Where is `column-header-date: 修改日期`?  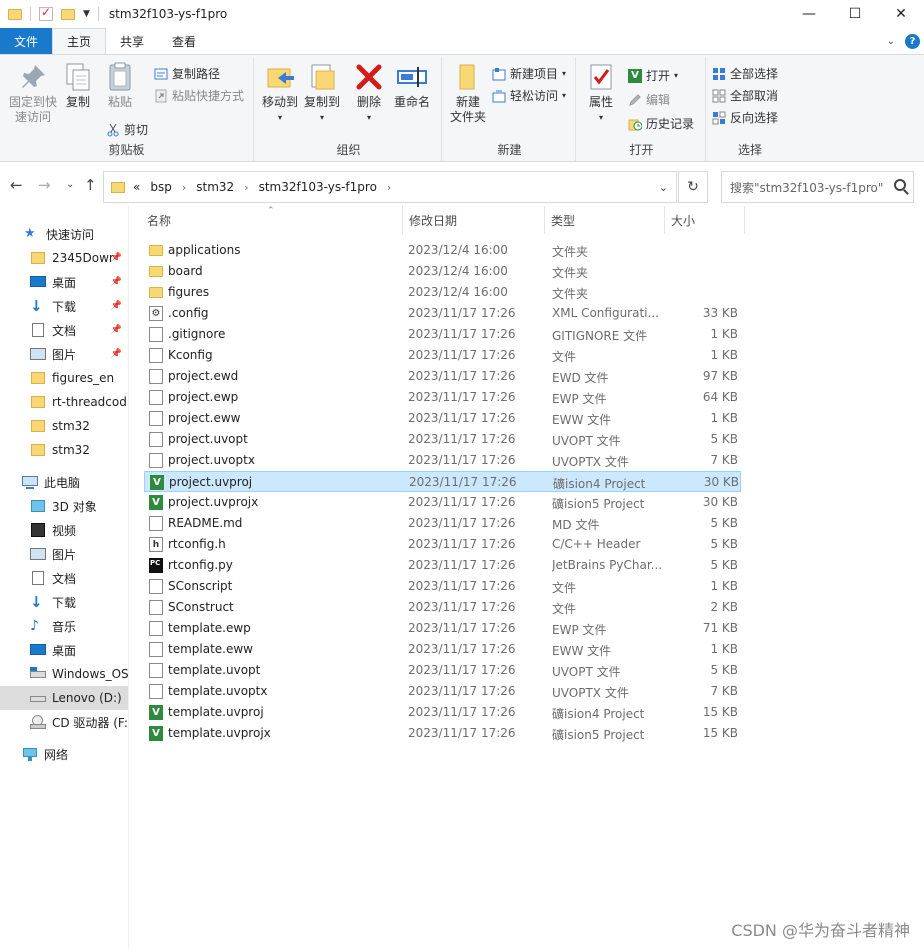 column-header-date: 修改日期 is located at coordinates (474, 220).